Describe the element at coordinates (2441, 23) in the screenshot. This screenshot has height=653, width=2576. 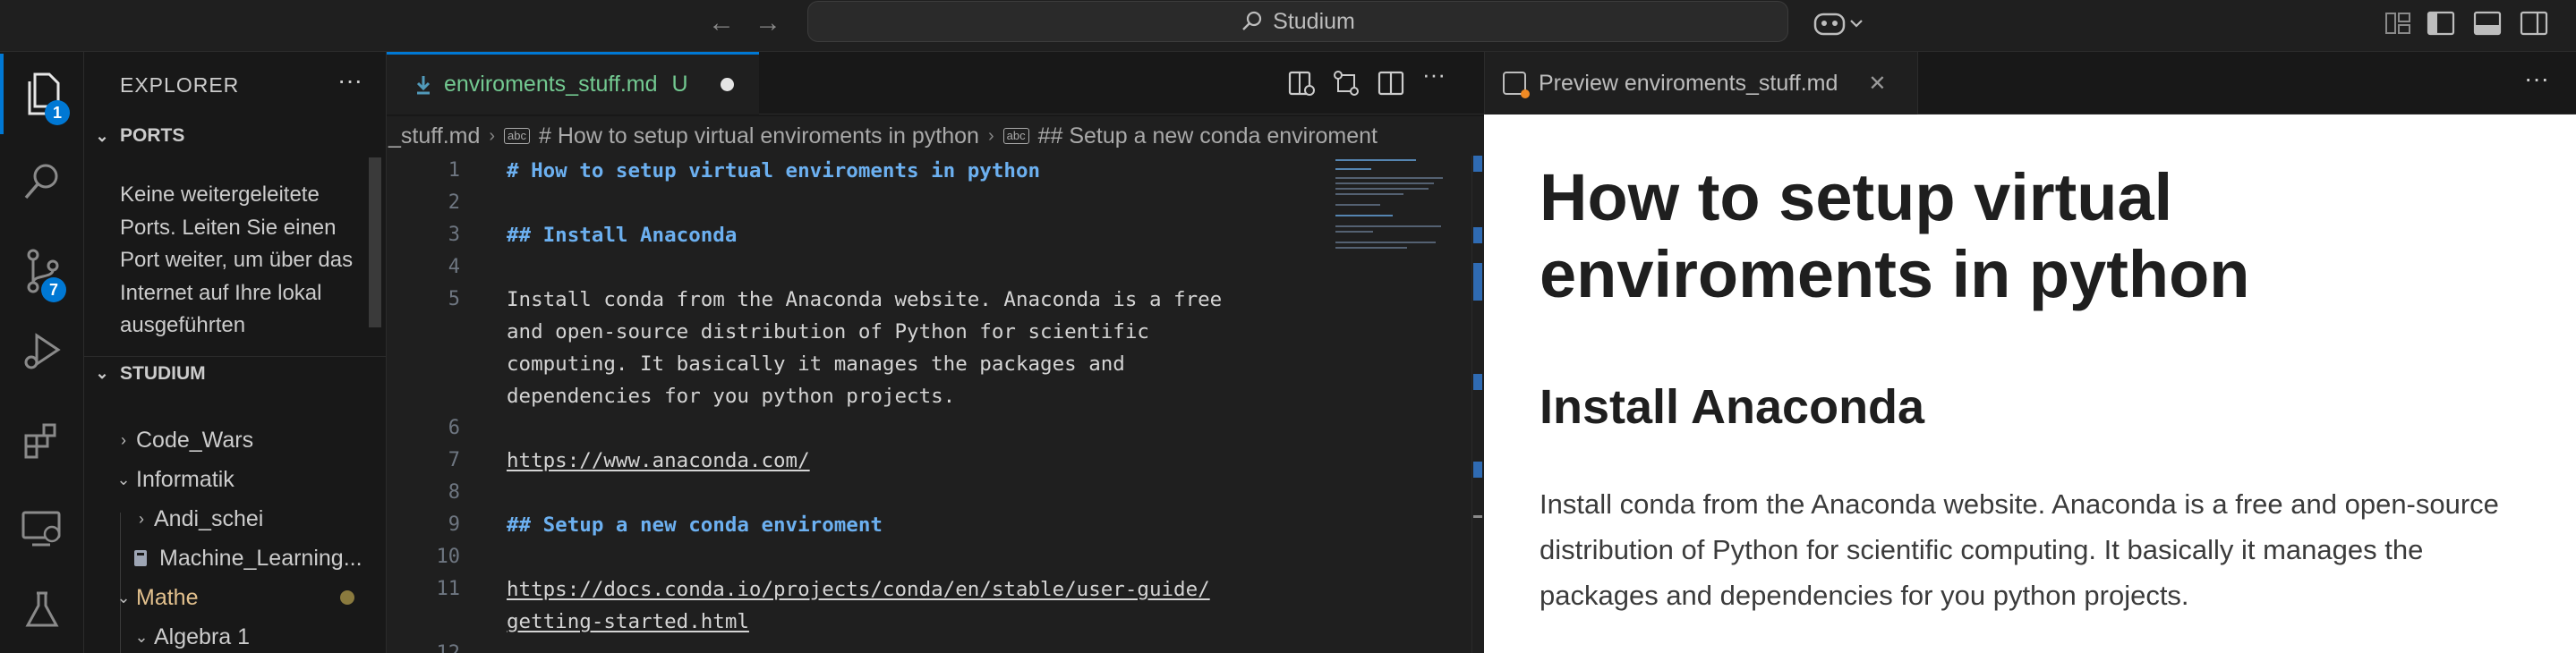
I see `toggle-primary-sidebar-icon` at that location.